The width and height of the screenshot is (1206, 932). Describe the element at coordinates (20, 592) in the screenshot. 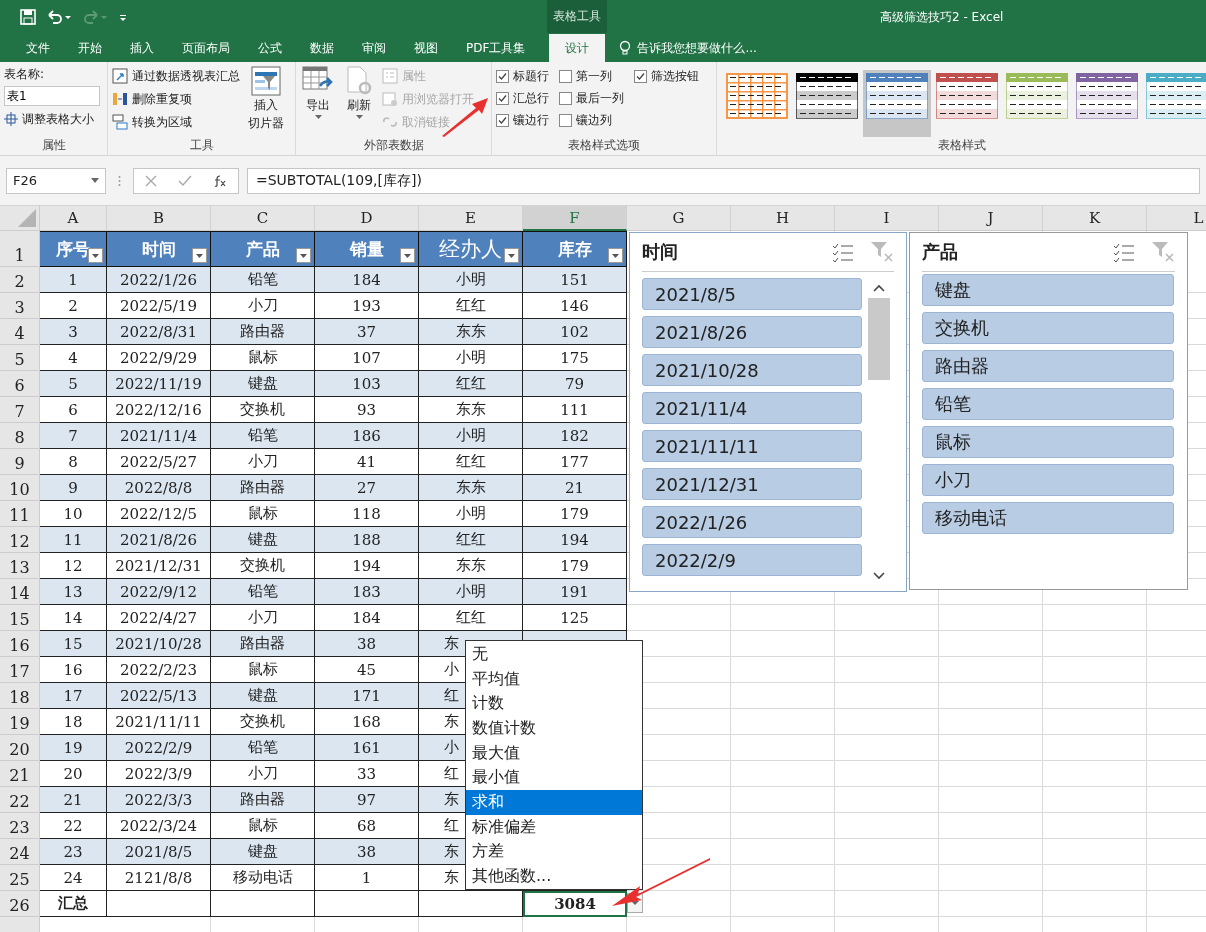

I see `row-header: 14` at that location.